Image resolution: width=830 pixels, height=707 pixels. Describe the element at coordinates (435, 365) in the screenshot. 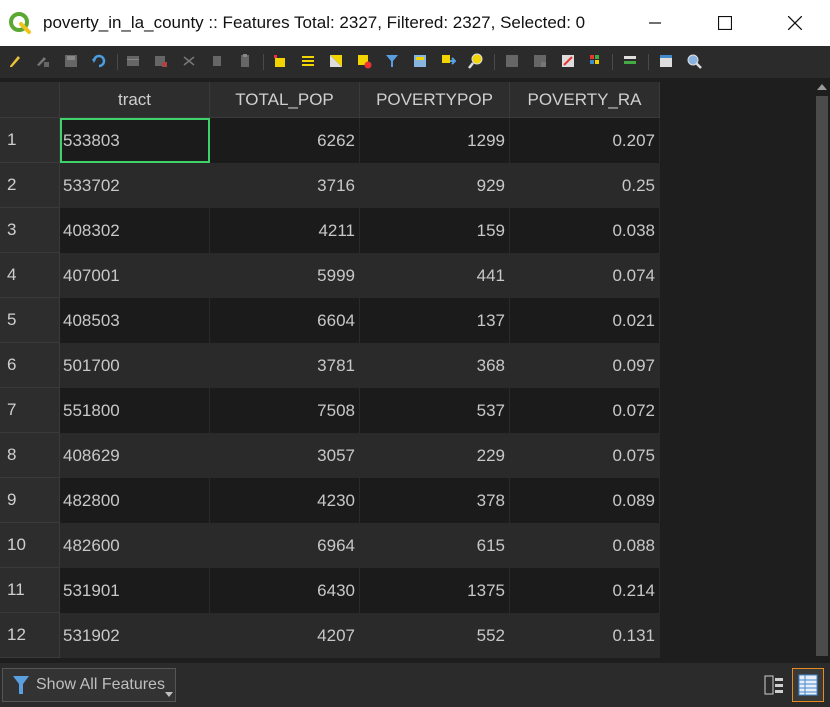

I see `cell-povertypop: 368` at that location.